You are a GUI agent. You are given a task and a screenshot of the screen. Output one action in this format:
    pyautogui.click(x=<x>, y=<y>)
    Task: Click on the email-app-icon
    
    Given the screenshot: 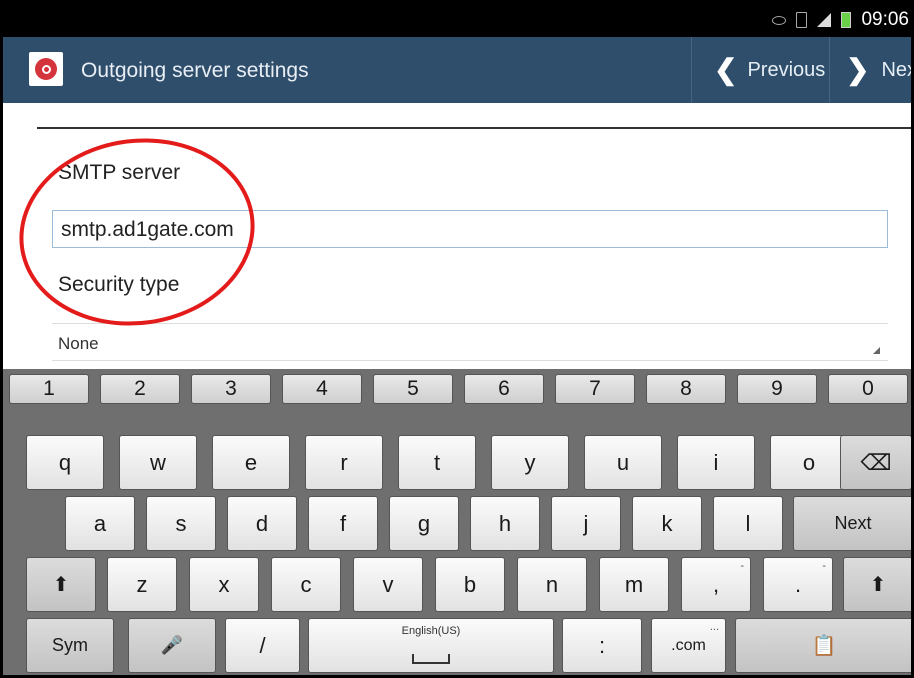 What is the action you would take?
    pyautogui.click(x=46, y=69)
    